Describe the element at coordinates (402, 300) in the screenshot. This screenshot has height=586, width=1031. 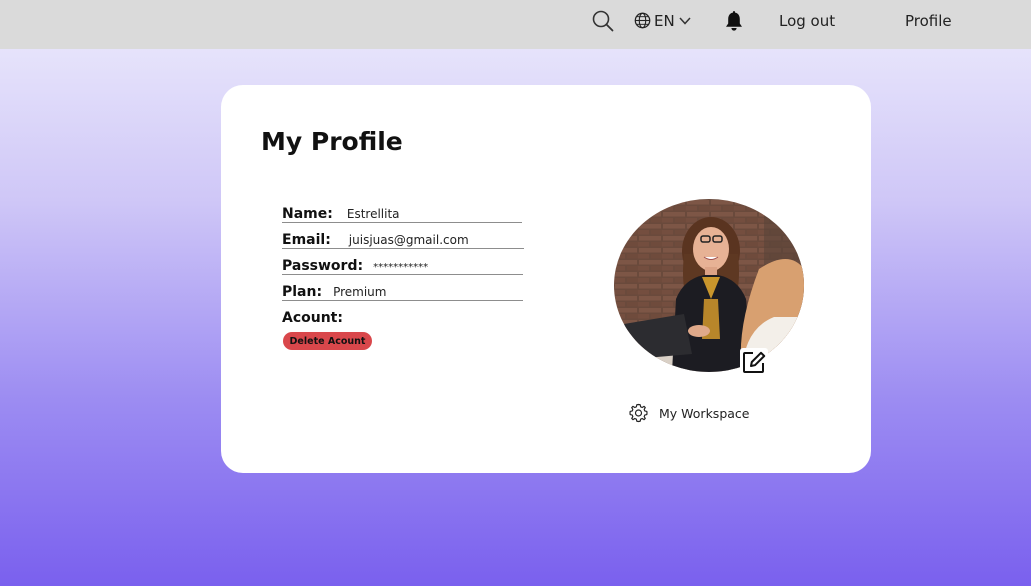
I see `plan-underline` at that location.